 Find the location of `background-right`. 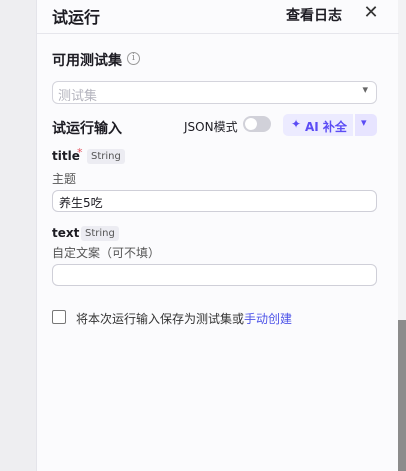

background-right is located at coordinates (402, 235).